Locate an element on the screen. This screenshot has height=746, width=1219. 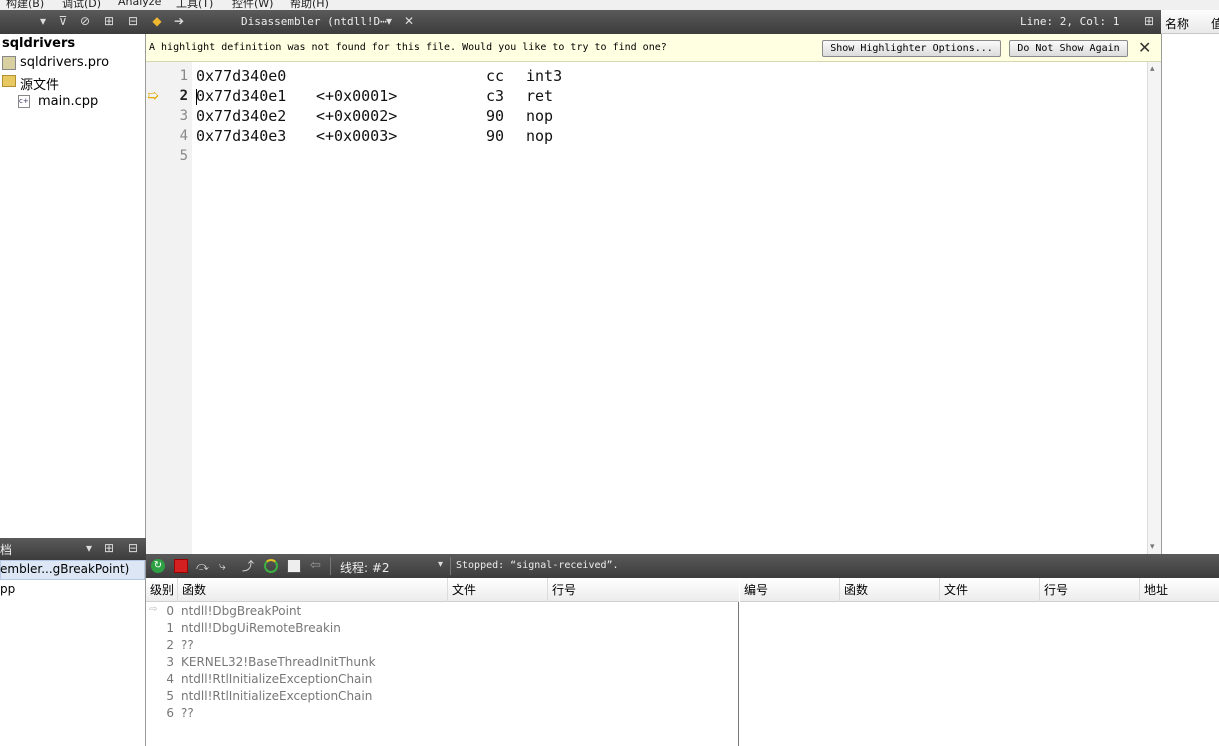
stack-col-file: 文件 is located at coordinates (498, 590).